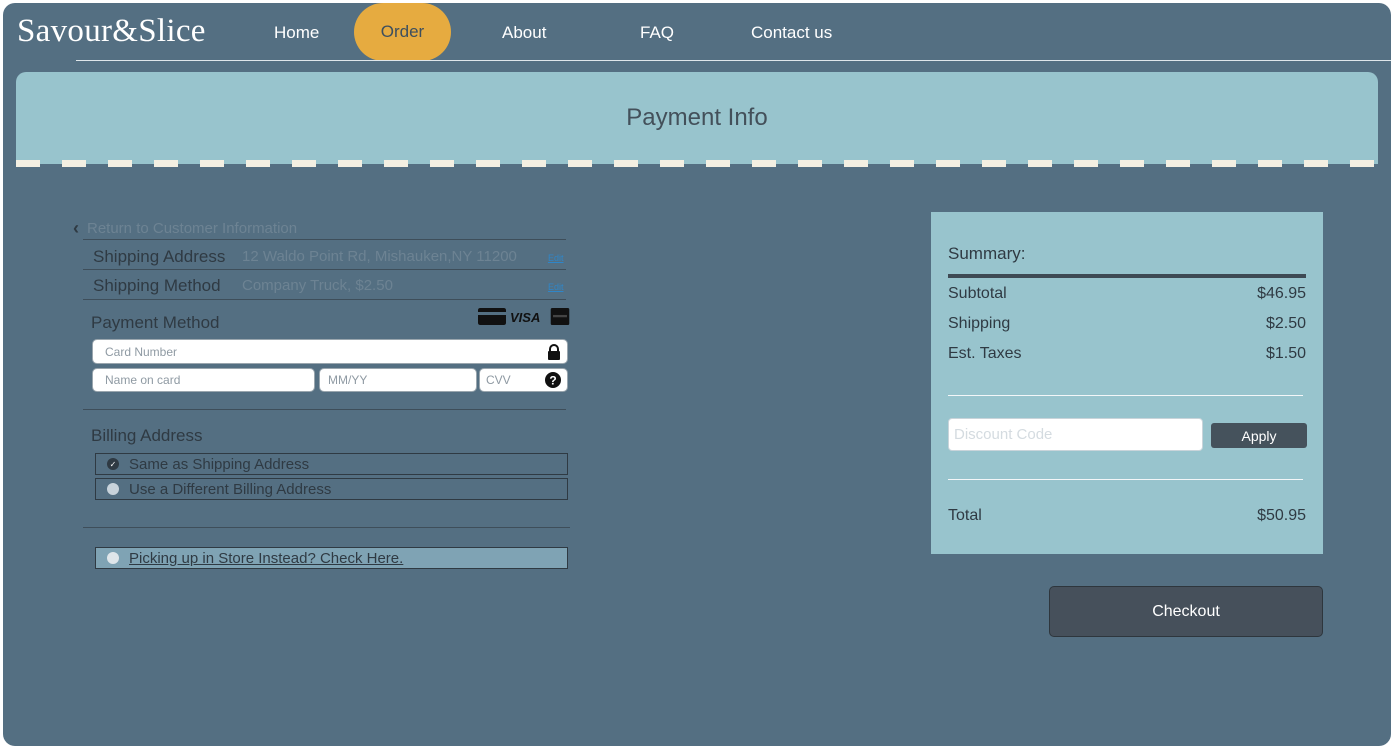 This screenshot has width=1394, height=746. I want to click on discount-placeholder: Discount Code, so click(1003, 434).